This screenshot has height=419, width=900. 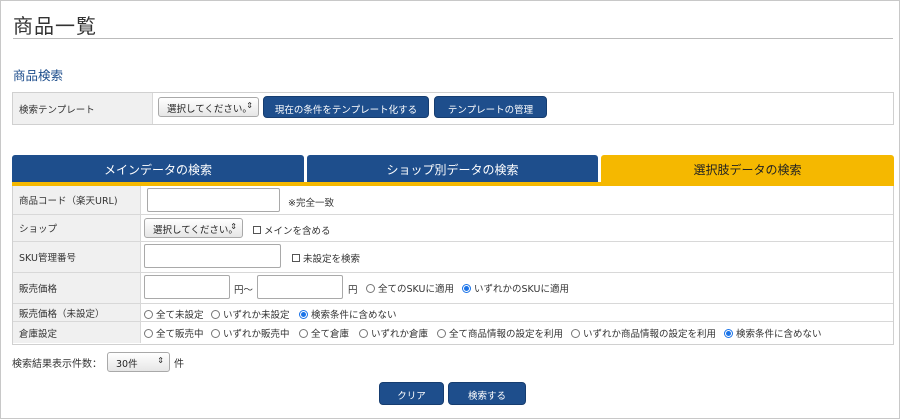 I want to click on sku-input, so click(x=212, y=256).